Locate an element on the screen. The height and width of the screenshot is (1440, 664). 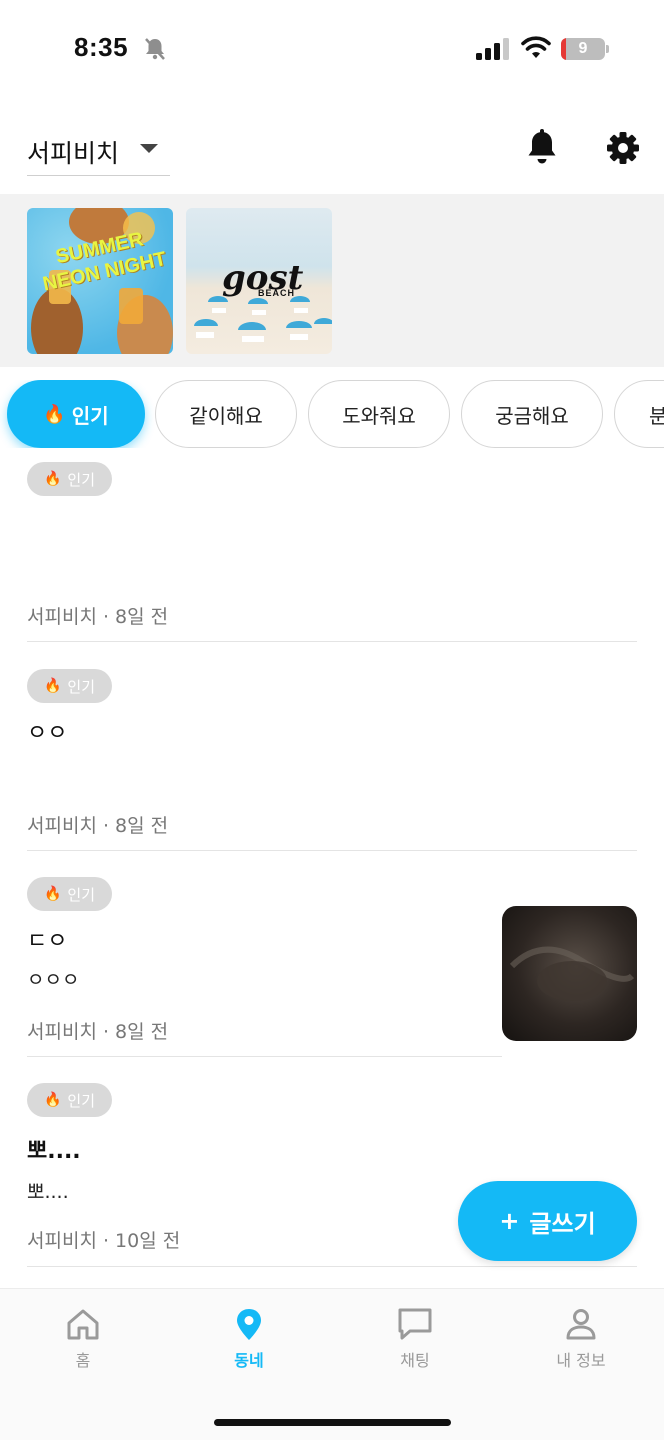
plus-icon: + is located at coordinates (509, 1221).